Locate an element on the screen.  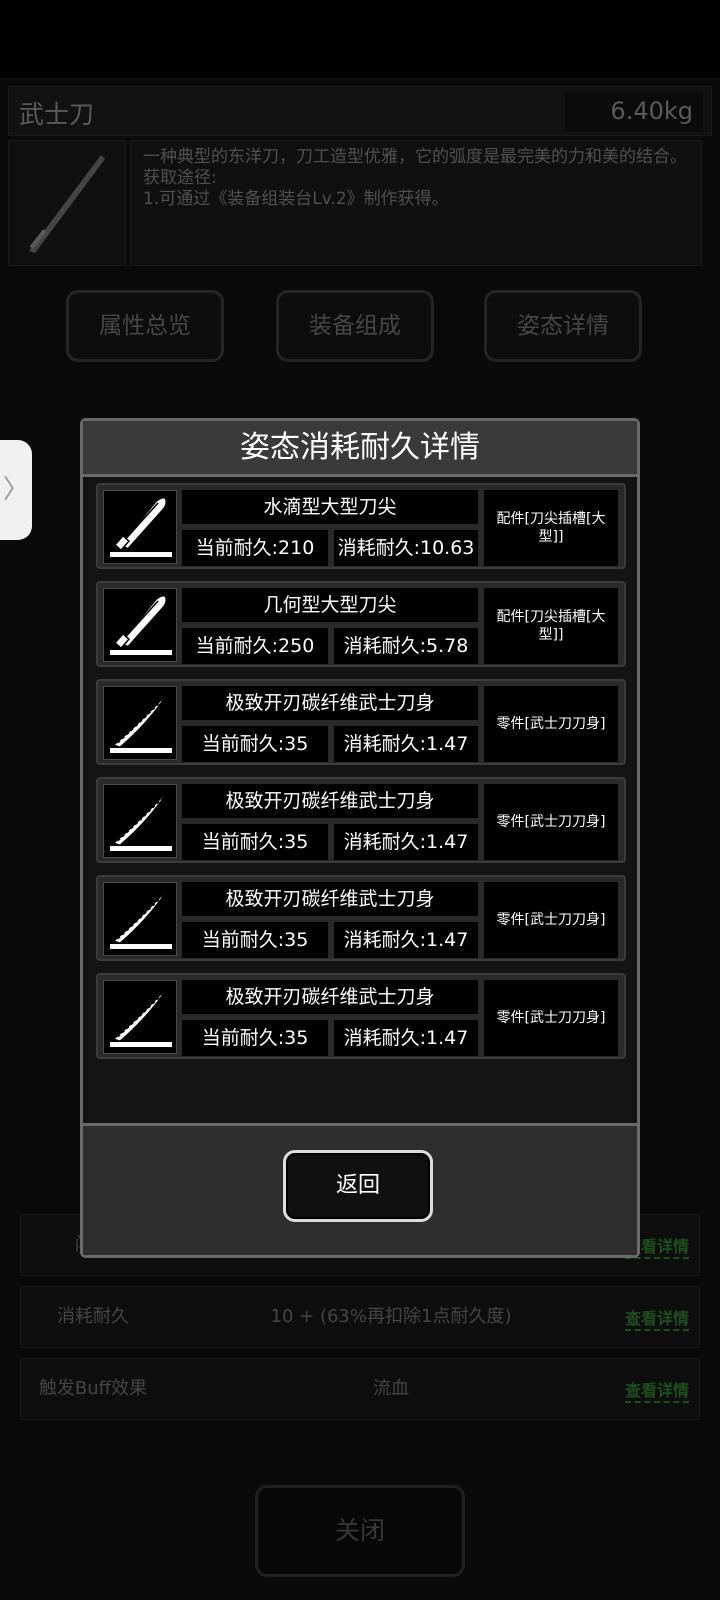
current-durability: 当前耐久:250 is located at coordinates (255, 646).